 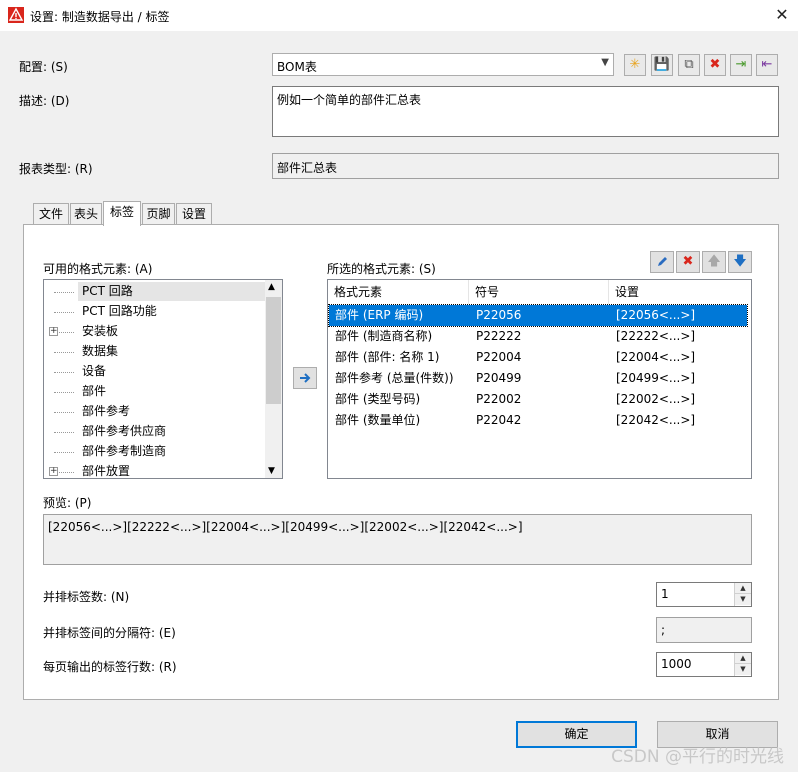 I want to click on tree-item: 部件参考制造商, so click(x=124, y=451).